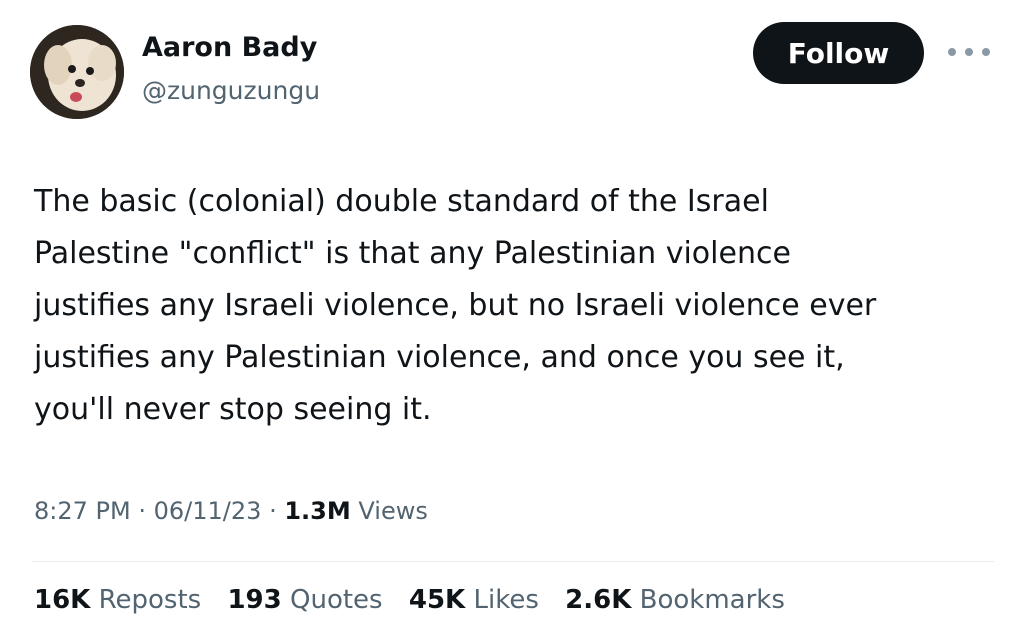  I want to click on avatar, so click(77, 72).